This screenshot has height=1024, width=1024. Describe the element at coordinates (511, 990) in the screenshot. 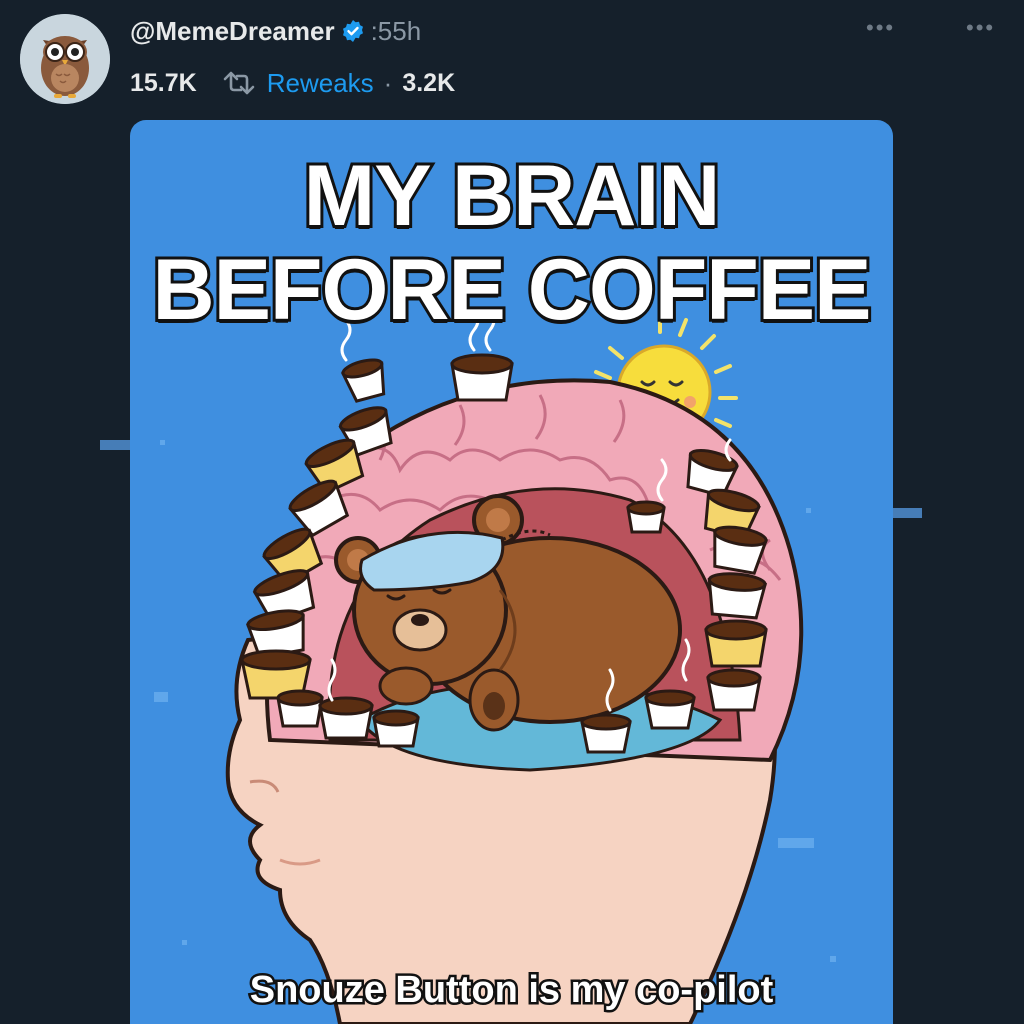

I see `meme-caption: Snouze Button is my co-pilot` at that location.